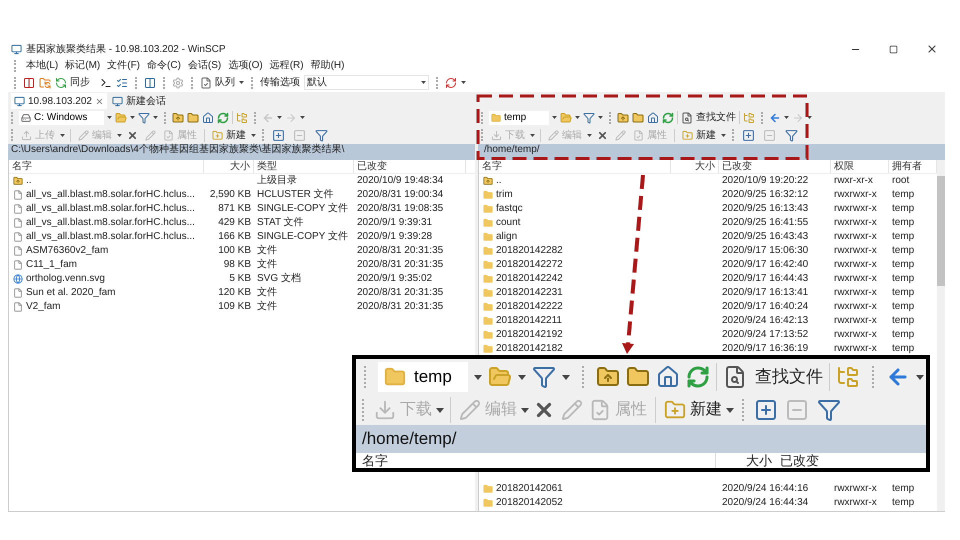 This screenshot has width=960, height=540. What do you see at coordinates (65, 279) in the screenshot?
I see `file-name: ortholog.venn.svg` at bounding box center [65, 279].